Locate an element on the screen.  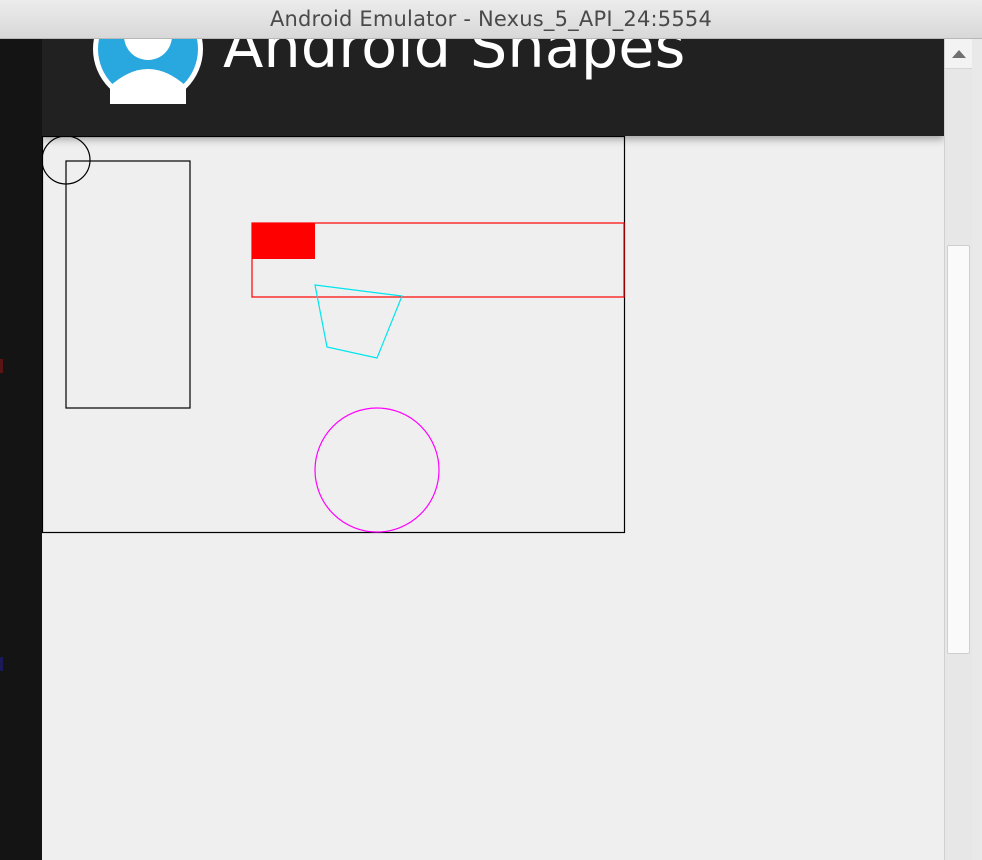
filled-red-rectangle is located at coordinates (283, 241).